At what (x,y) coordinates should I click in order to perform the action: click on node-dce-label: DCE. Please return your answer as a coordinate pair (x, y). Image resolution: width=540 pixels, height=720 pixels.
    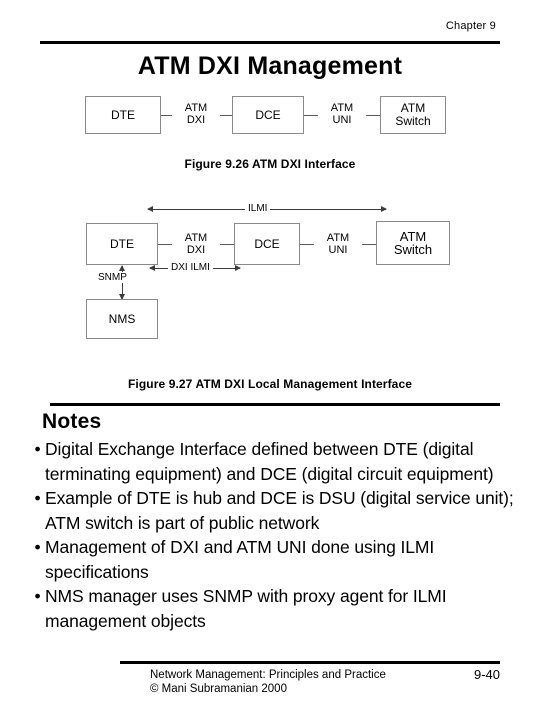
    Looking at the image, I should click on (268, 114).